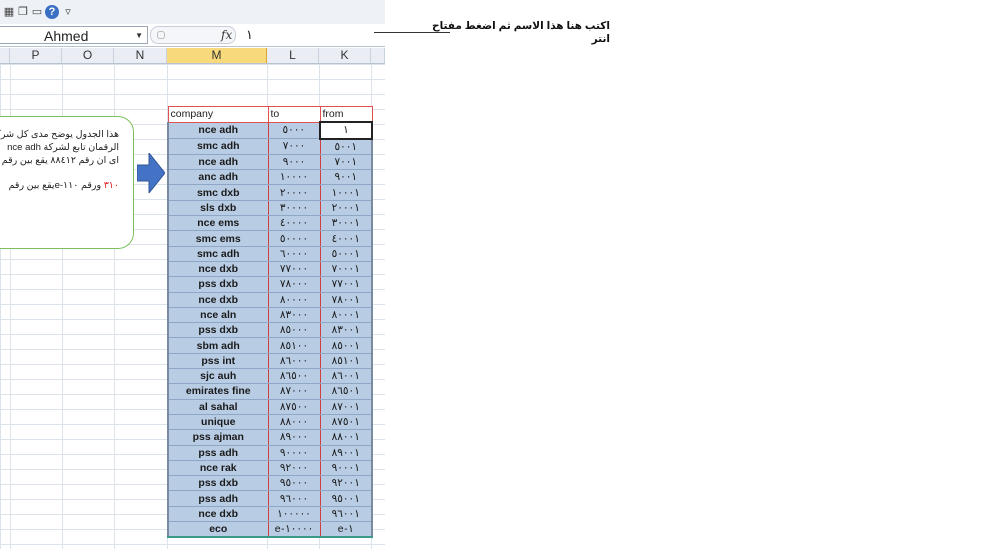  What do you see at coordinates (346, 391) in the screenshot?
I see `cell-from: ٨٦٥٠١` at bounding box center [346, 391].